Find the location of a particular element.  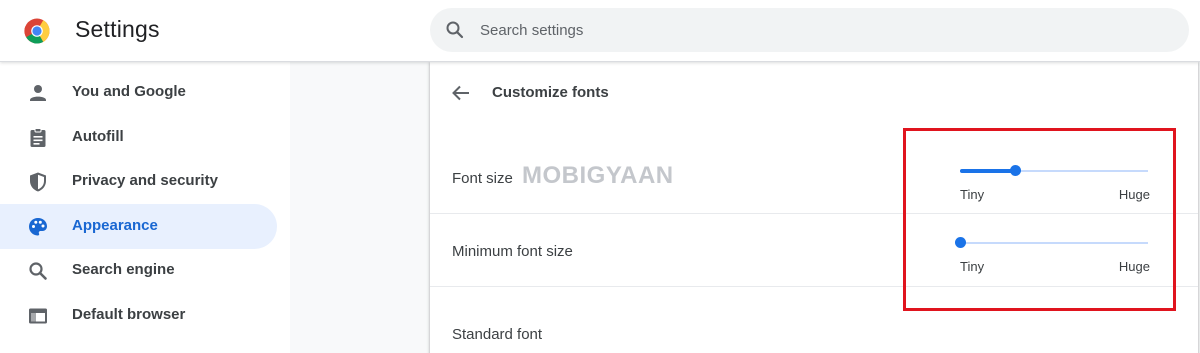

sidebar-item-search-engine: Search engine is located at coordinates (138, 270).